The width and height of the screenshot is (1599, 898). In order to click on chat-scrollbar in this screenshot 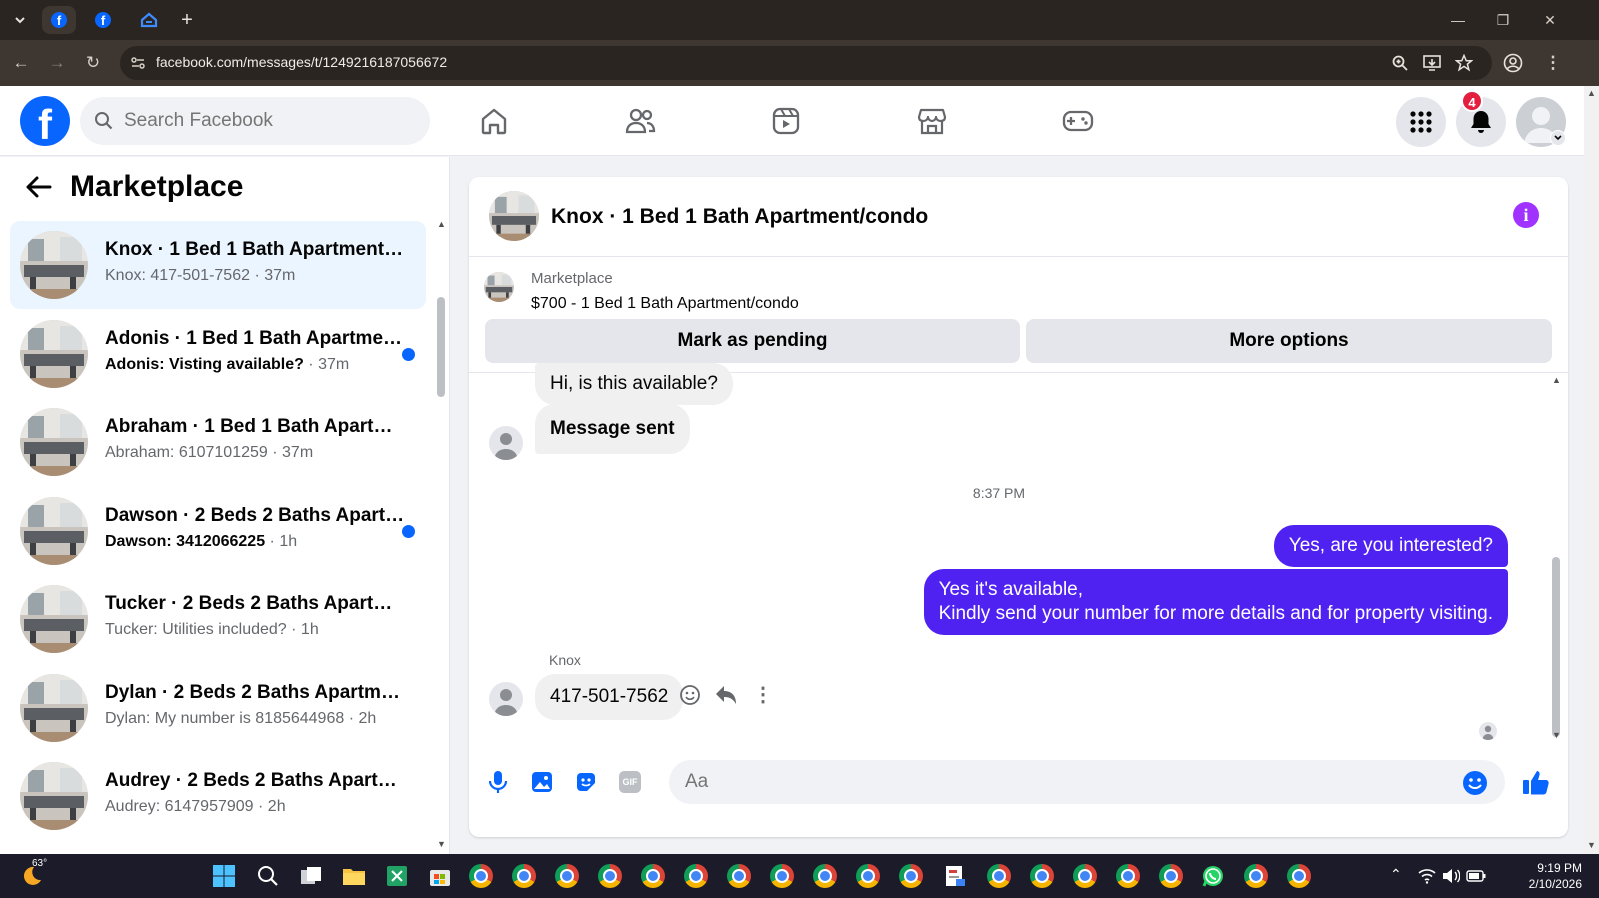, I will do `click(1556, 647)`.